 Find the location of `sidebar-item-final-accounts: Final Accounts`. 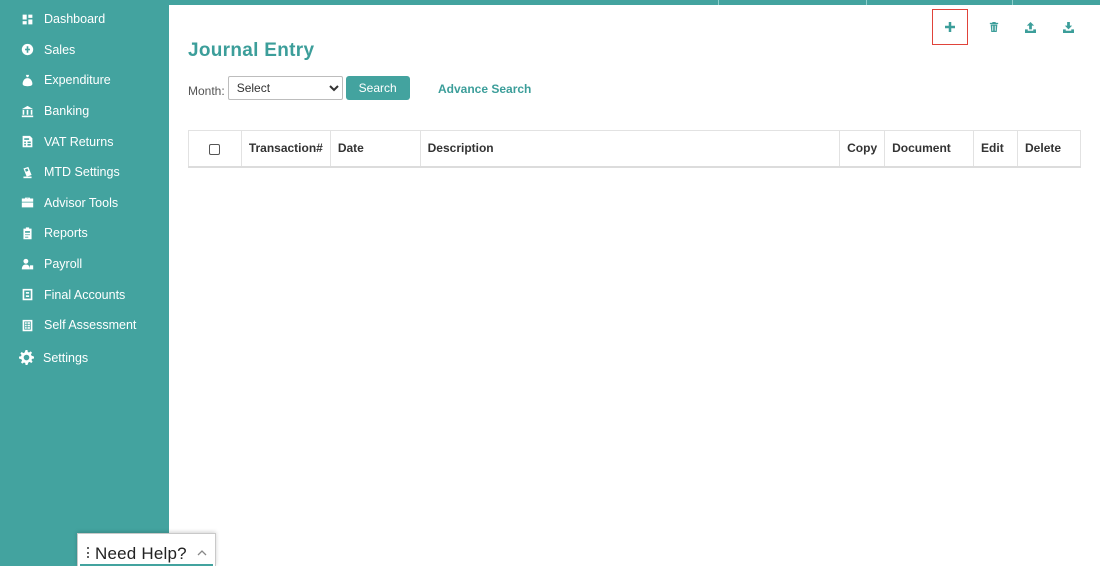

sidebar-item-final-accounts: Final Accounts is located at coordinates (84, 294).